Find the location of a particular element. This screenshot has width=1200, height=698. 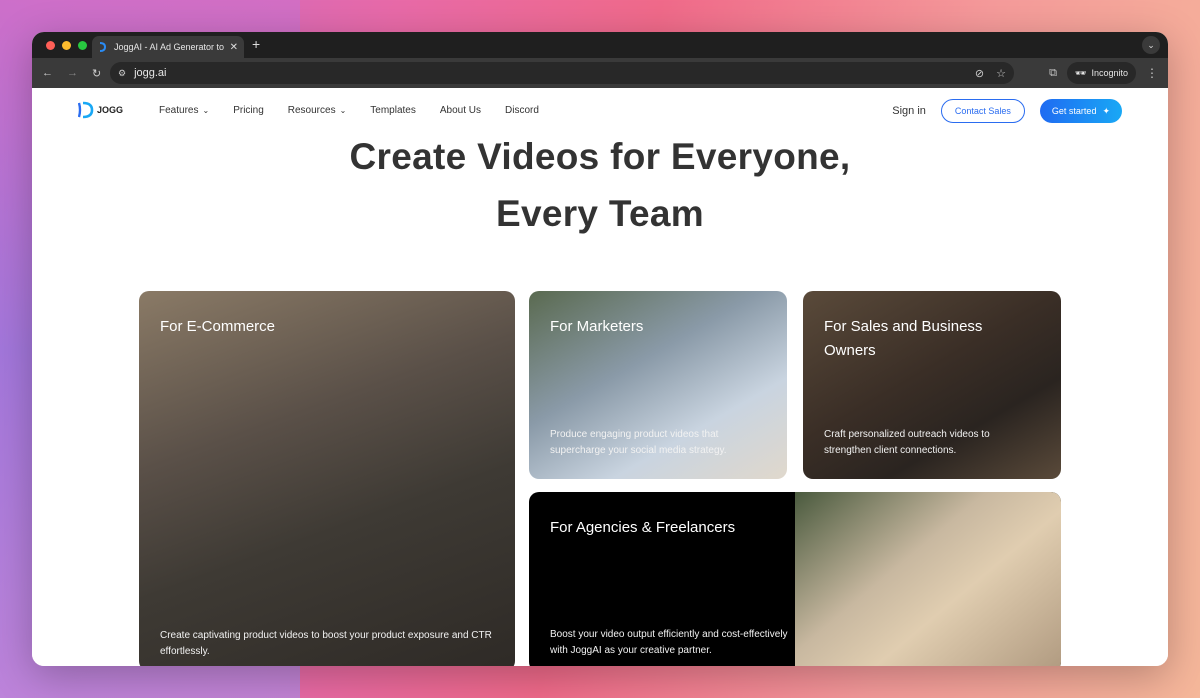

address-bar: ← → ↻ ⚙ jogg.ai ⊘ ☆ ⧉ 🕶 Incognito ⋮ is located at coordinates (600, 73).